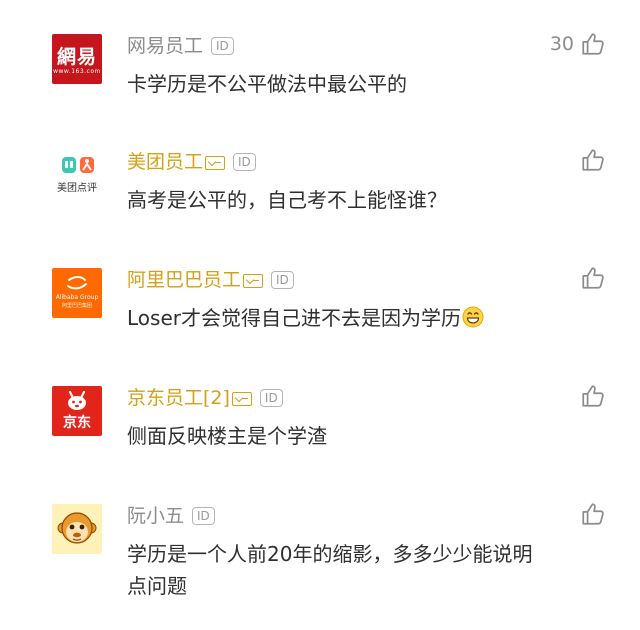  I want to click on comment-text: 学历是一个人前20年的缩影，多多少少能说明点问题, so click(330, 570).